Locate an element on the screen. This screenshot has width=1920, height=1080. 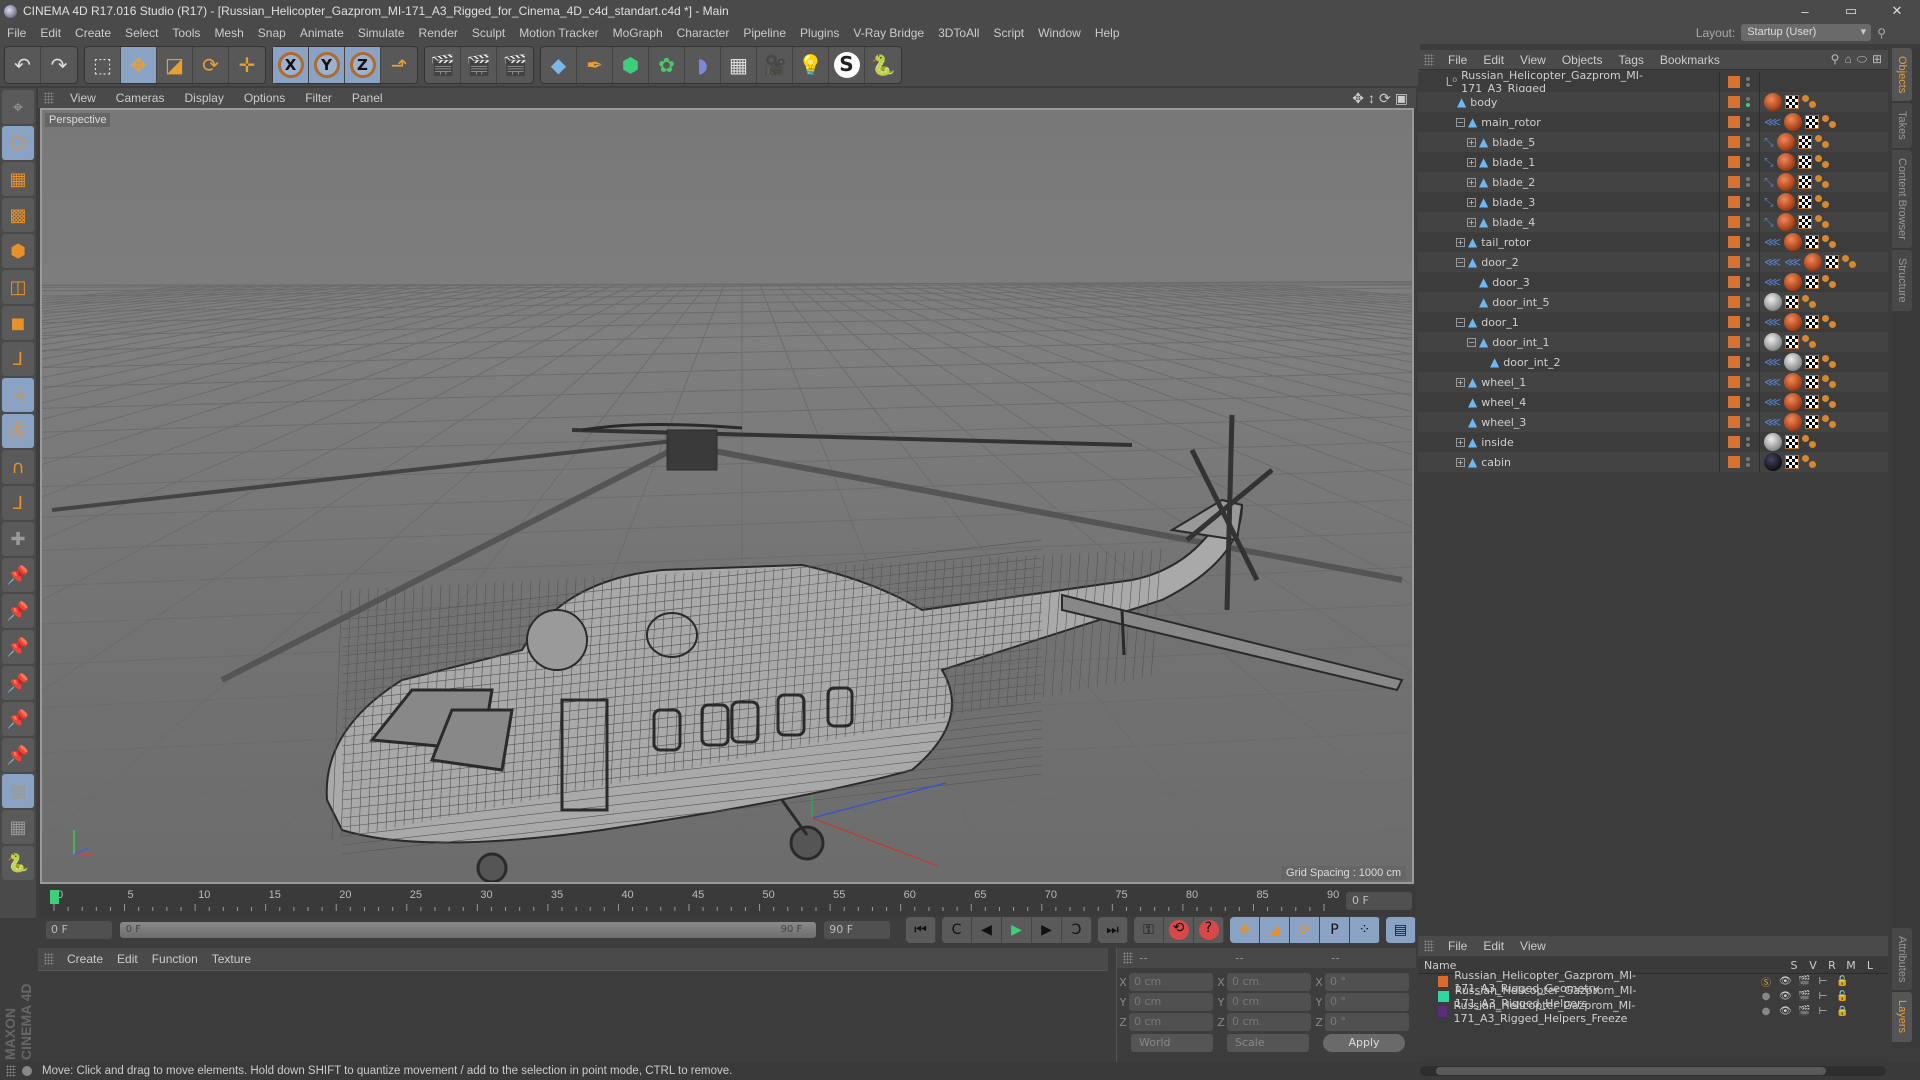
search-icon: ⚲ is located at coordinates (1835, 59).